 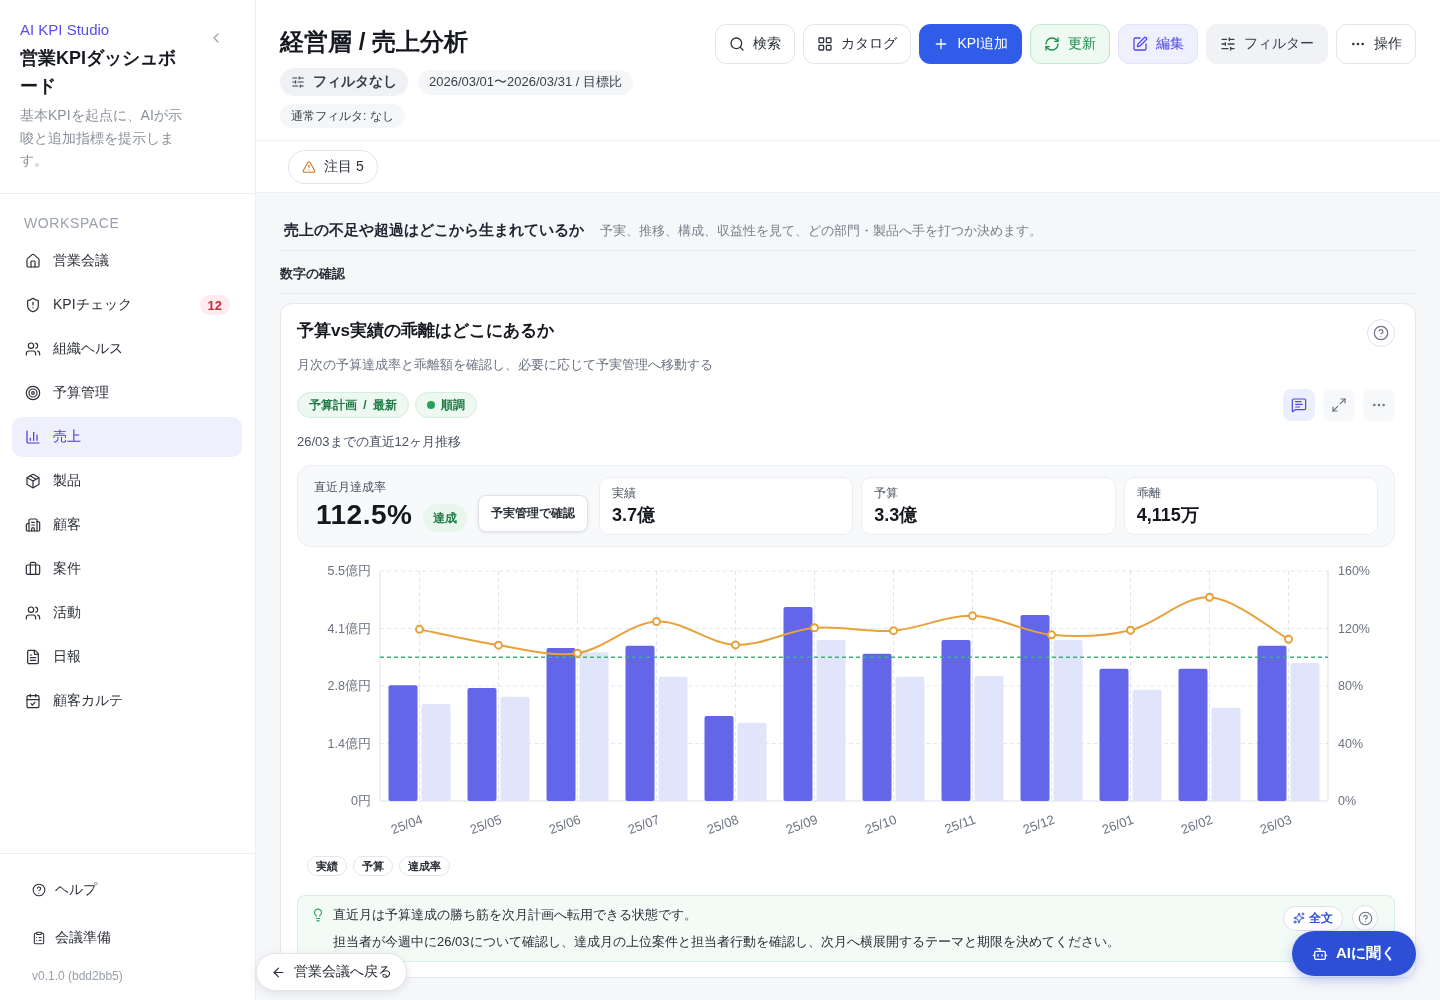 What do you see at coordinates (525, 82) in the screenshot?
I see `period-chip: 2026/03/01〜2026/03/31 / 目標比` at bounding box center [525, 82].